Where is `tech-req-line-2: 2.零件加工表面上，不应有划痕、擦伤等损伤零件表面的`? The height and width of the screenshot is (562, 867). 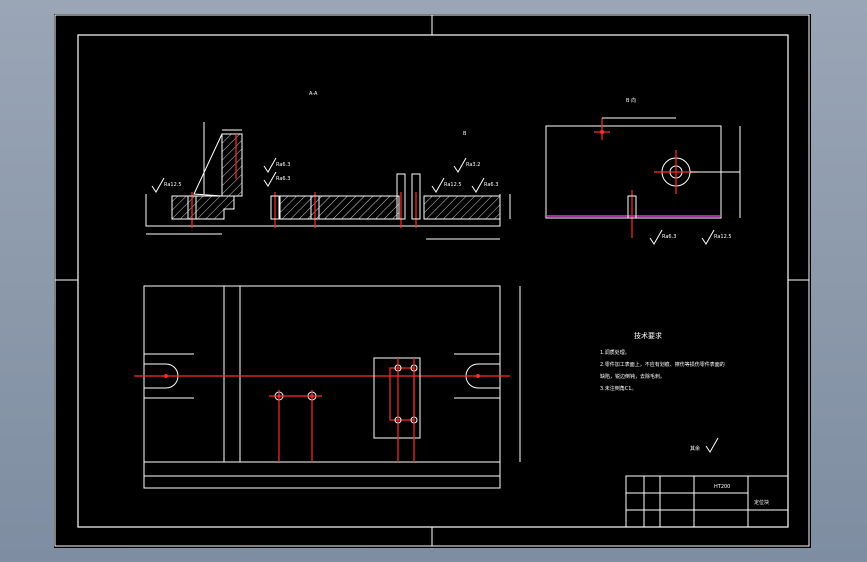
tech-req-line-2: 2.零件加工表面上，不应有划痕、擦伤等损伤零件表面的 is located at coordinates (662, 364).